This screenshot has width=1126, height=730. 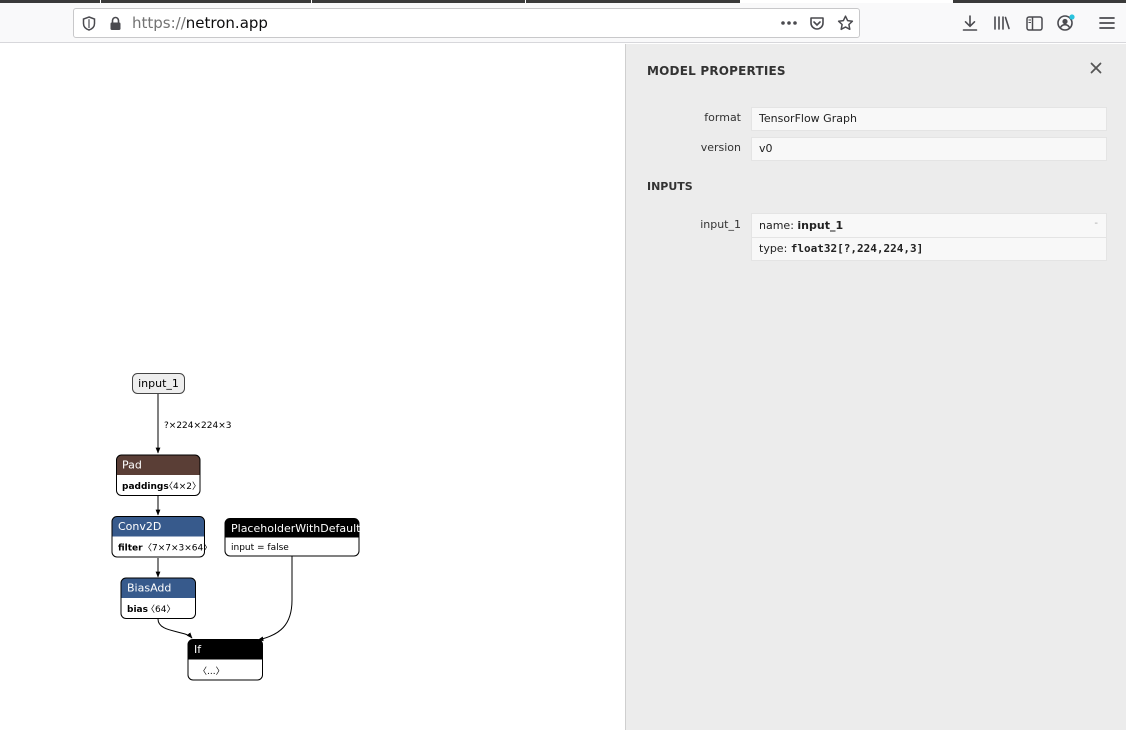 What do you see at coordinates (139, 526) in the screenshot?
I see `node-title-conv2d: Conv2D` at bounding box center [139, 526].